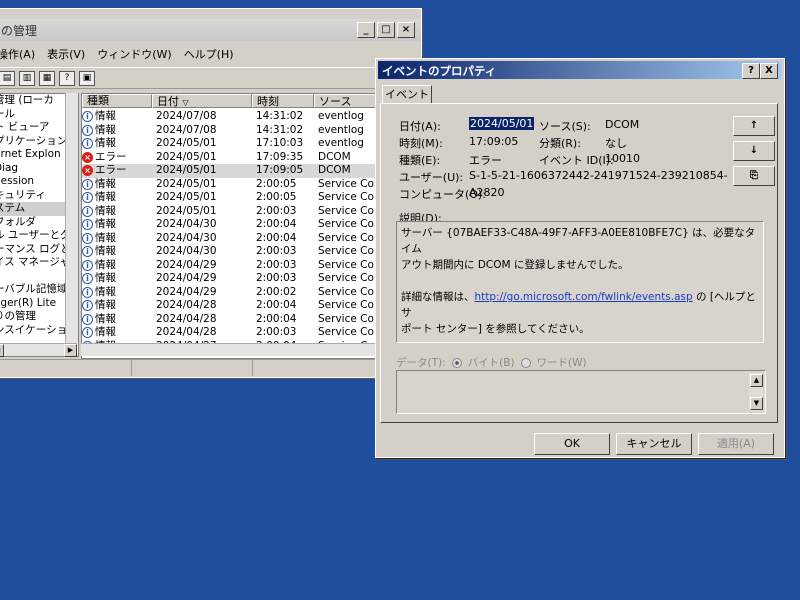 The width and height of the screenshot is (800, 600). Describe the element at coordinates (754, 151) in the screenshot. I see `next-event-button: ↓` at that location.